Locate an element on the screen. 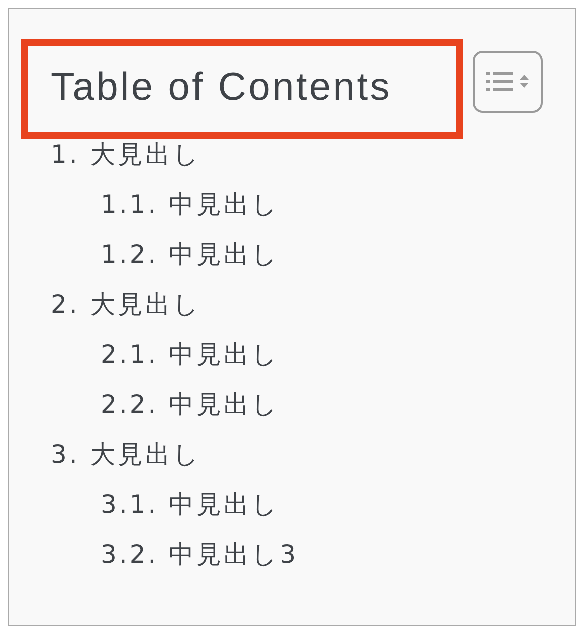 Image resolution: width=582 pixels, height=632 pixels. toc-link: 3.1. 中見出し is located at coordinates (190, 505).